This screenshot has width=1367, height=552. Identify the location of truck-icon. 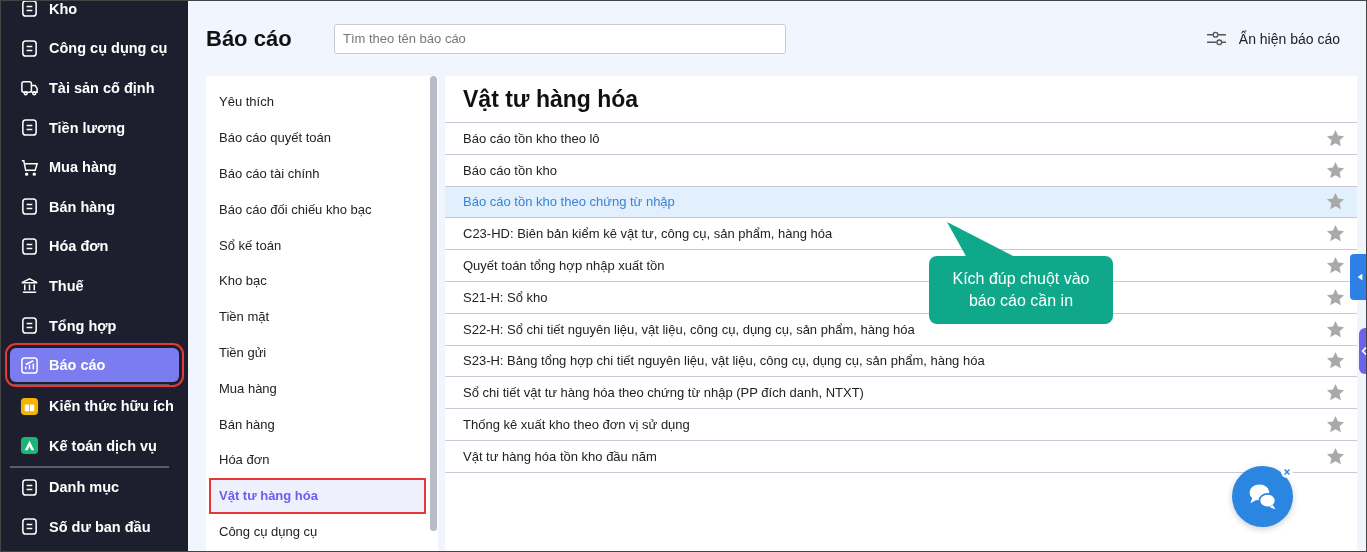
(29, 88).